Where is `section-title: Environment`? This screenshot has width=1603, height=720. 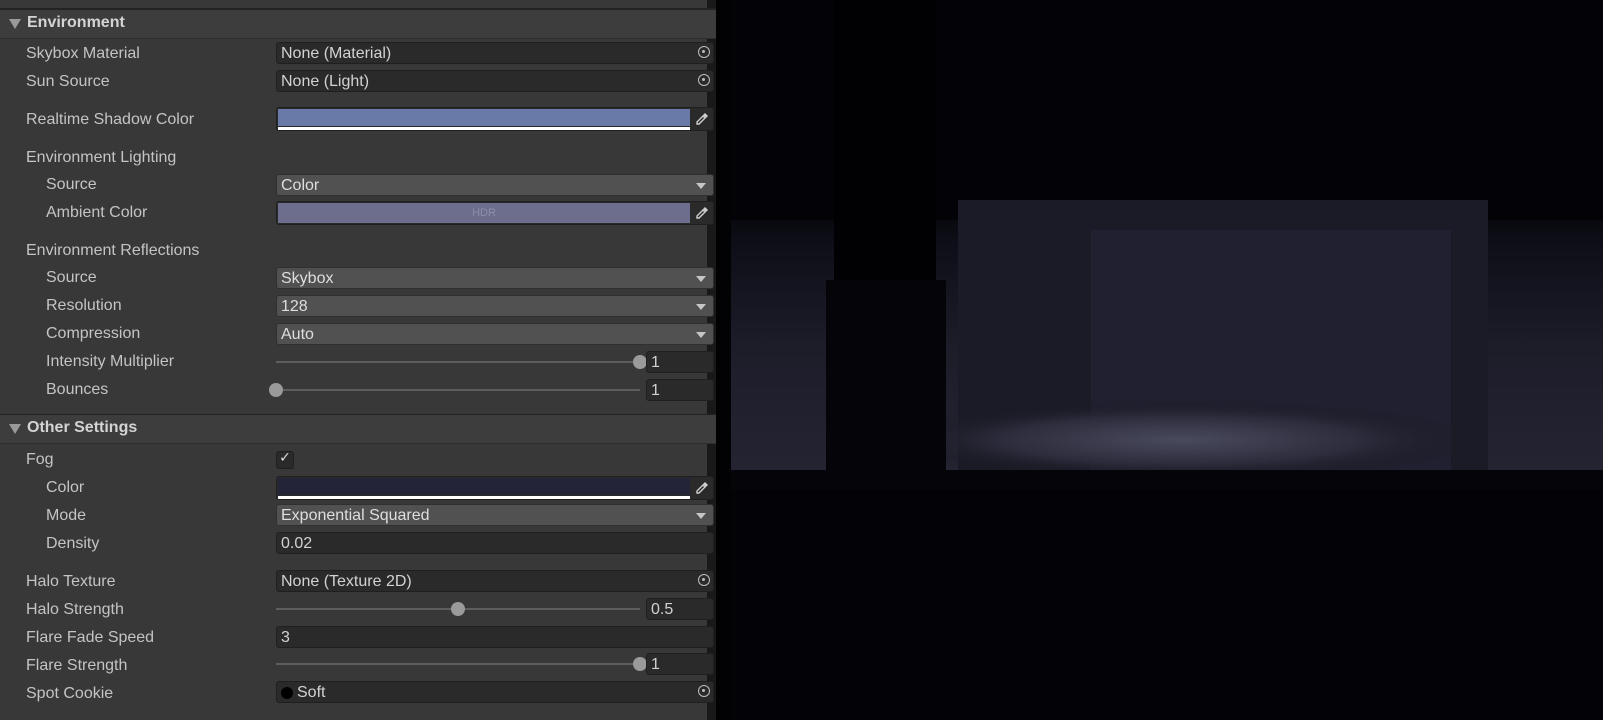 section-title: Environment is located at coordinates (76, 22).